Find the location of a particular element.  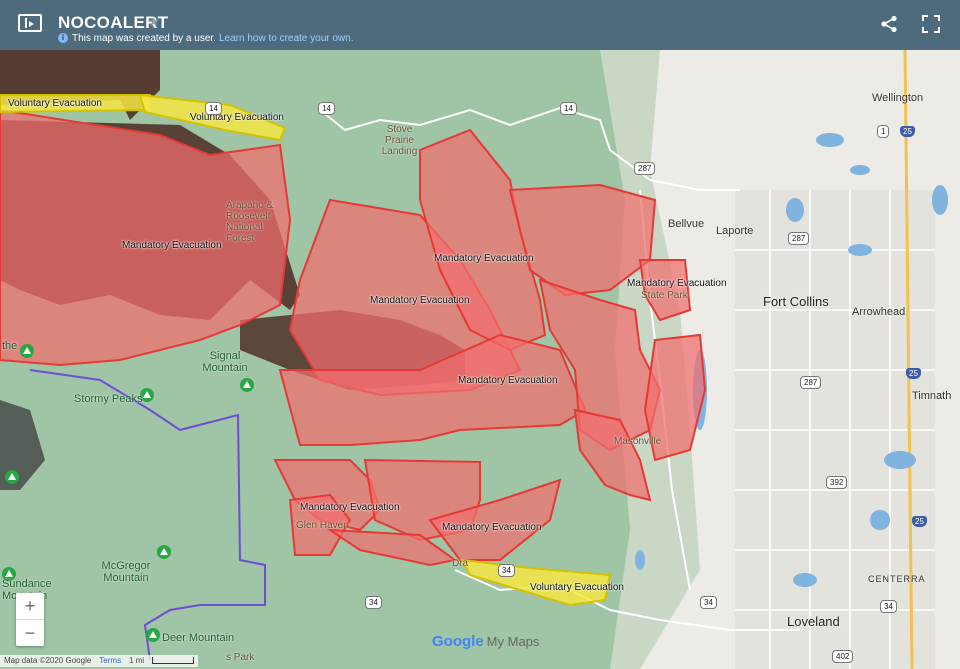

zoom-in-button: + is located at coordinates (30, 606).